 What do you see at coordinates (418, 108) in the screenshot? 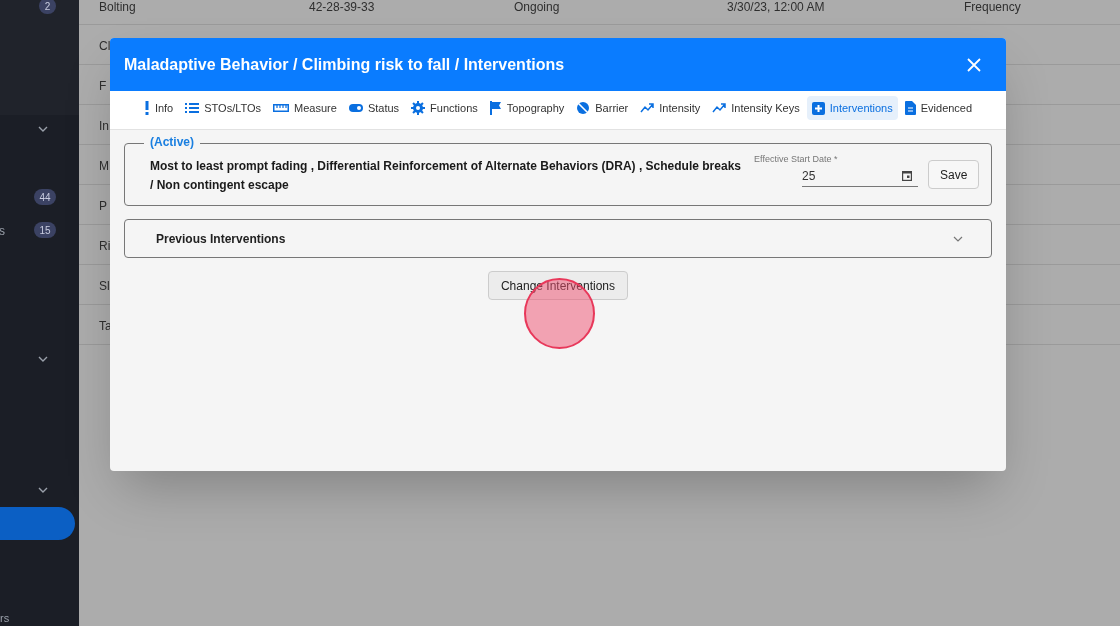
I see `gear-icon` at bounding box center [418, 108].